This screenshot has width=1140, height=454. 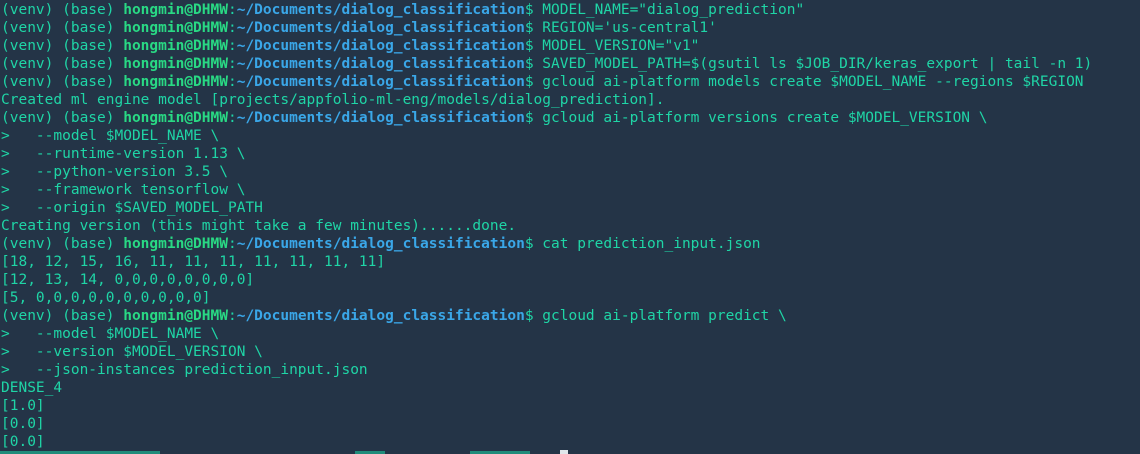 I want to click on output-line: DENSE_4, so click(x=570, y=388).